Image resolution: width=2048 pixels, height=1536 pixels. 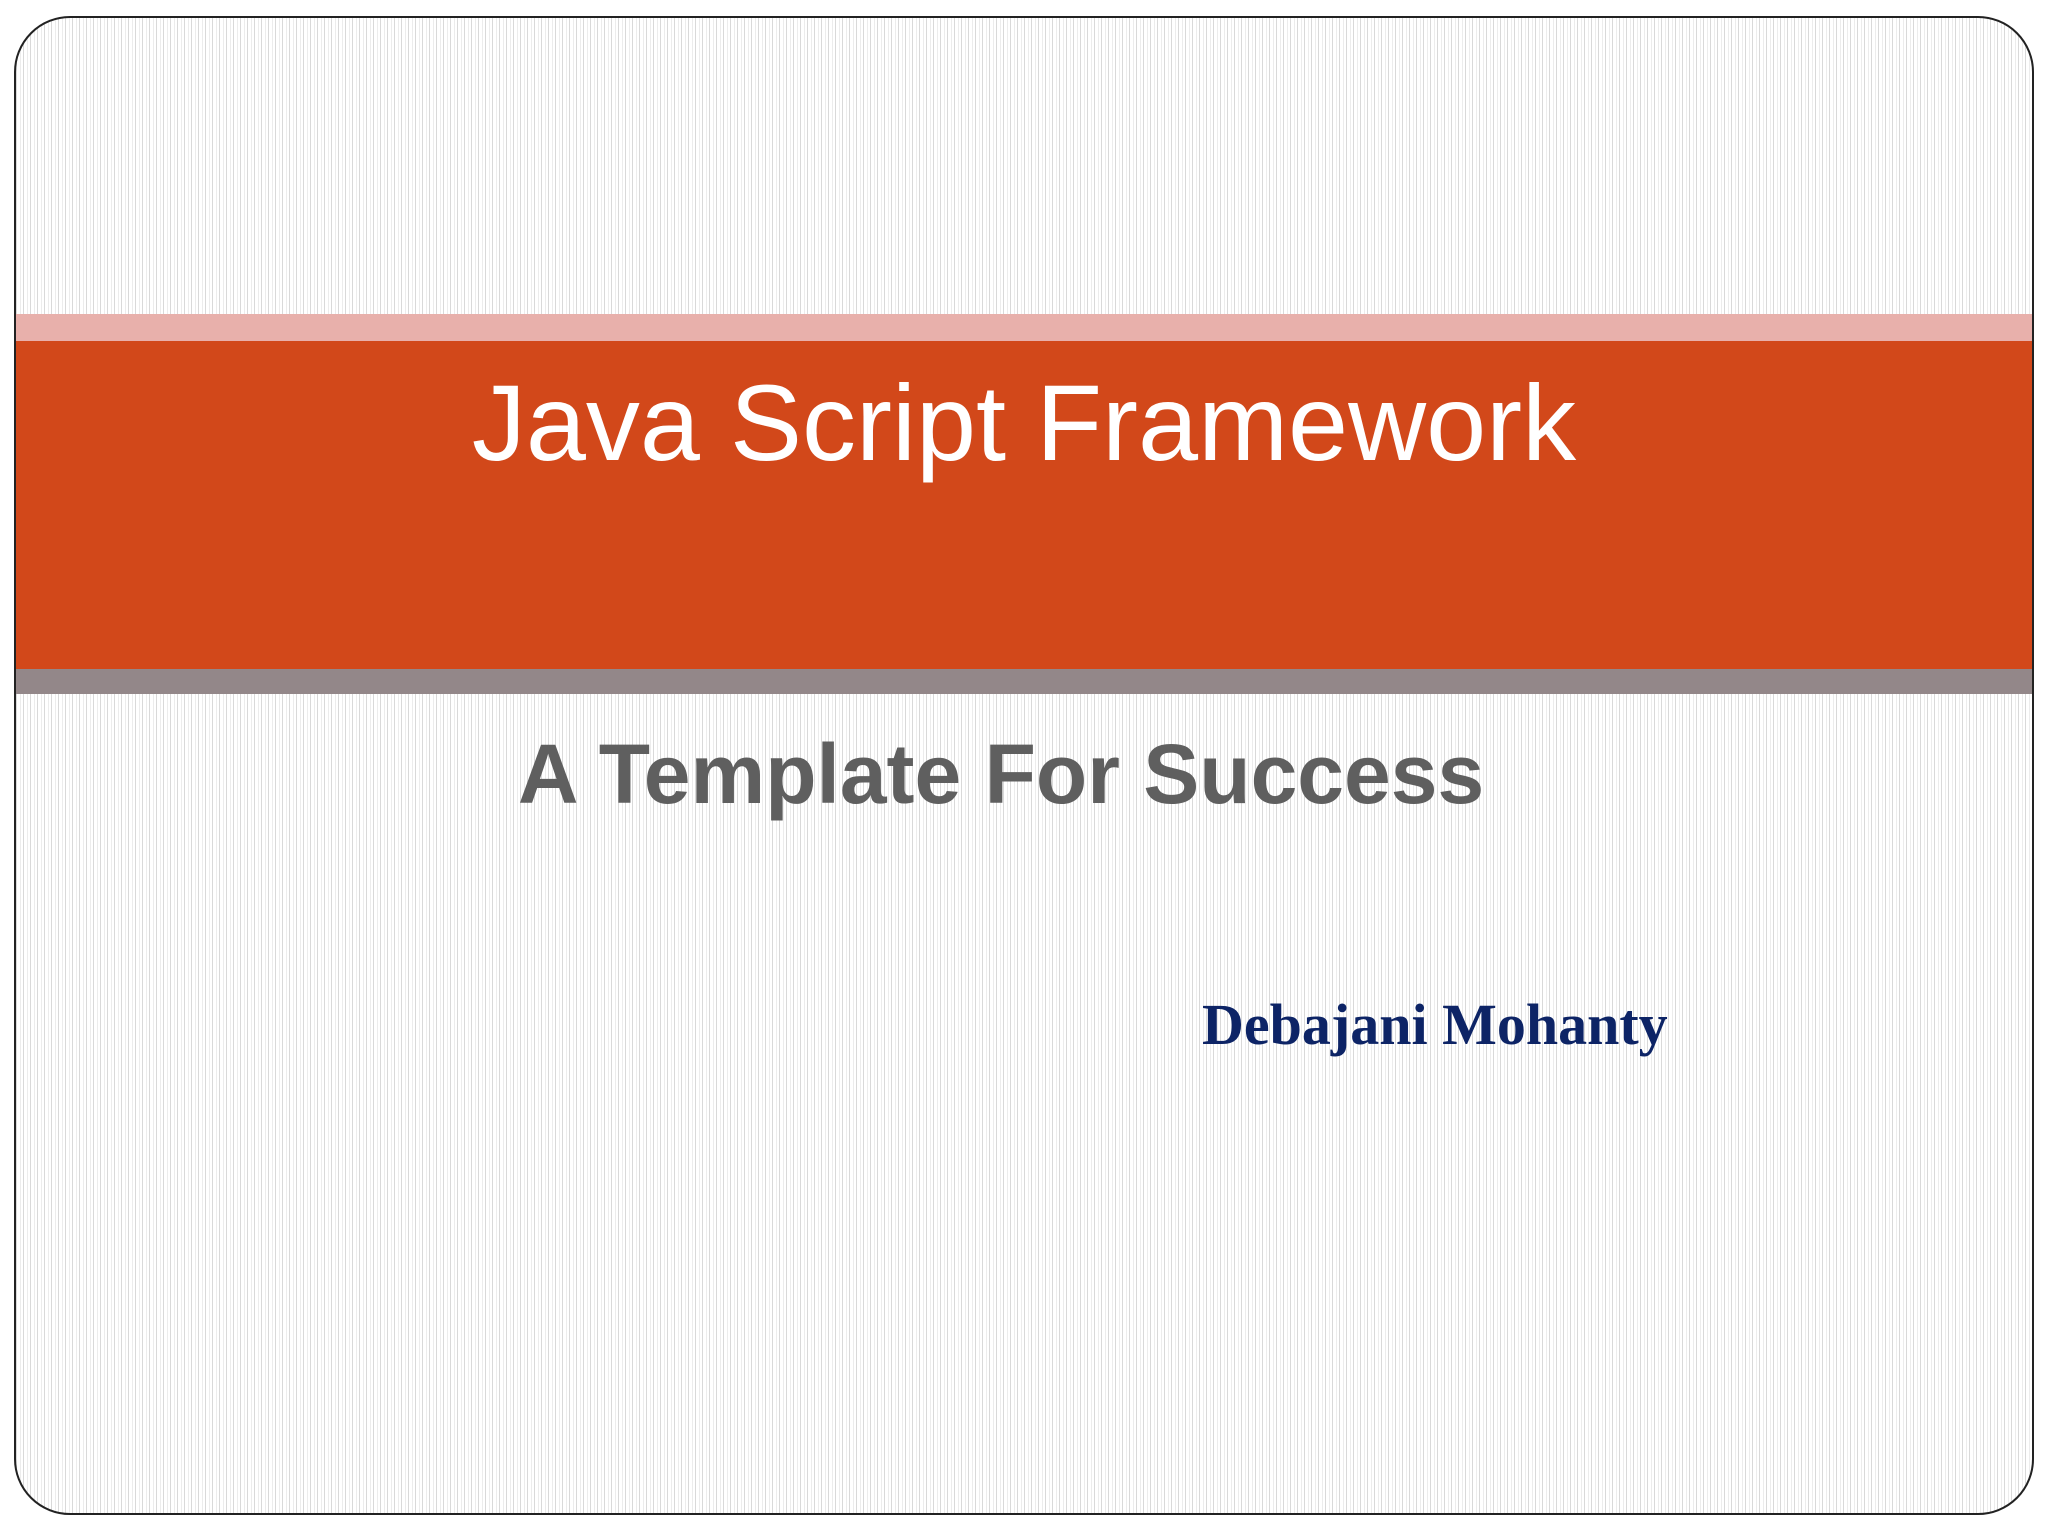 I want to click on slide-author: Debajani Mohanty, so click(x=1435, y=1024).